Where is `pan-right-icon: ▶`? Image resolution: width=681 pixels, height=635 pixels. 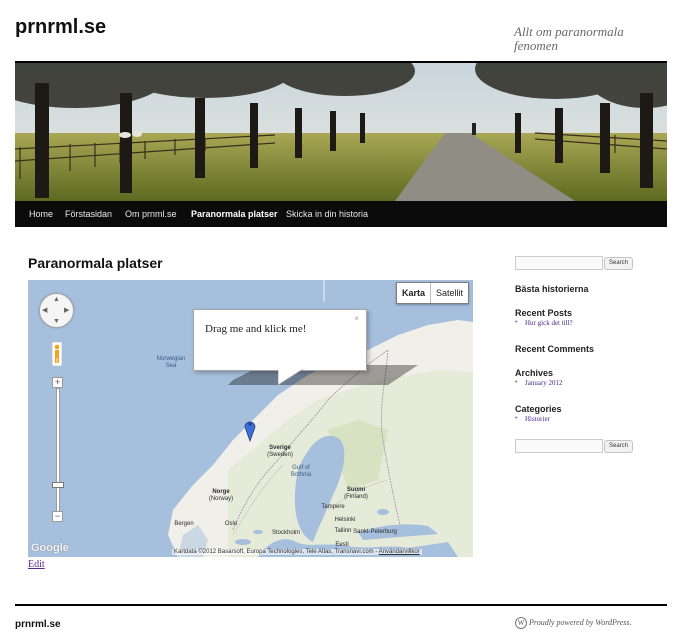 pan-right-icon: ▶ is located at coordinates (66, 310).